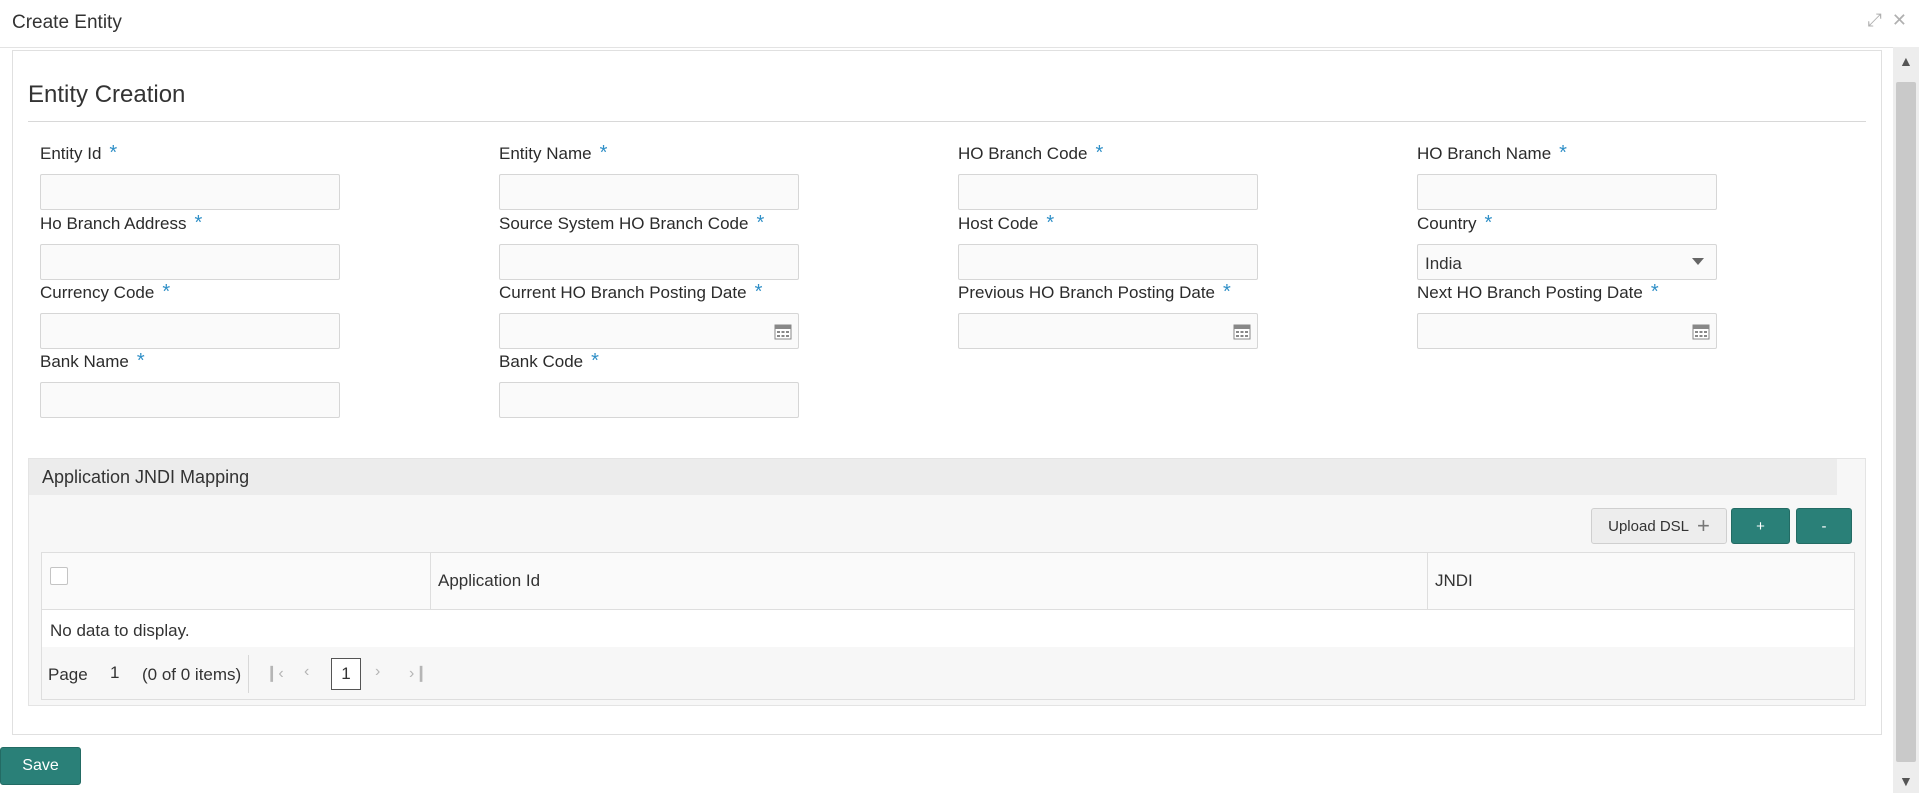 This screenshot has width=1919, height=793. I want to click on table-header: Application Id JNDI, so click(948, 581).